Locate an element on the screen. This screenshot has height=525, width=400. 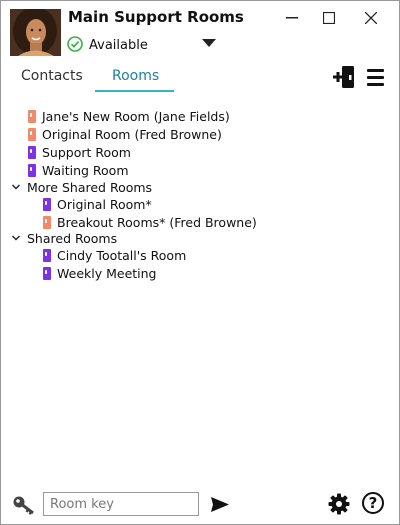
group-label: More Shared Rooms is located at coordinates (90, 187).